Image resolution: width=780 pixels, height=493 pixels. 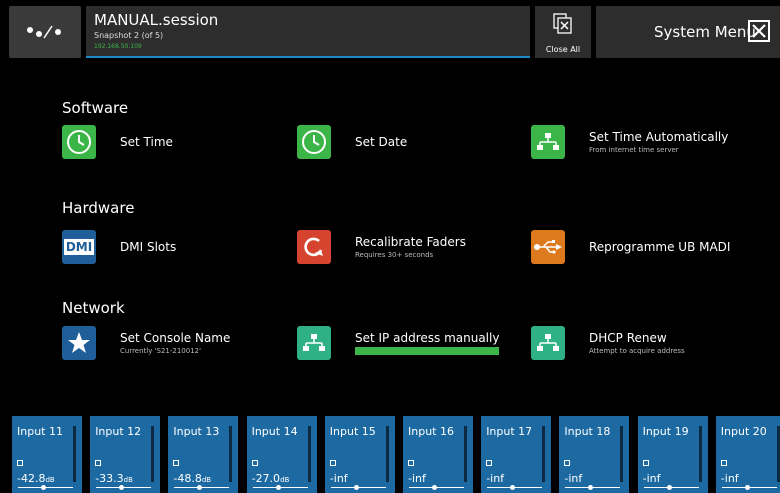 I want to click on set-ip-manually-sub: 192.168.50.109, so click(x=427, y=351).